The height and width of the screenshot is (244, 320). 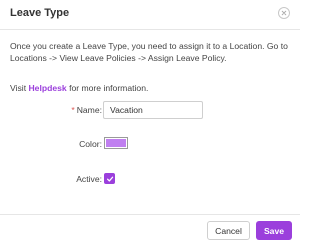 I want to click on helpdesk-link: Helpdesk, so click(x=47, y=88).